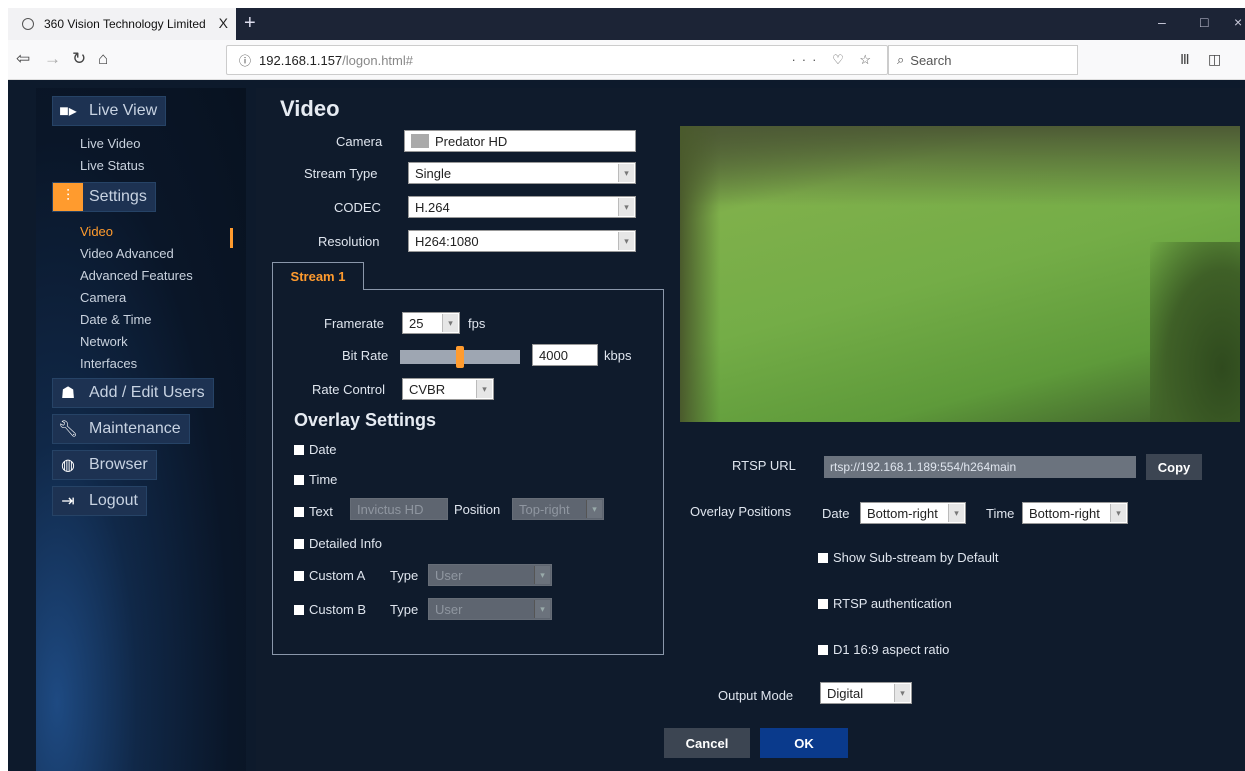 The height and width of the screenshot is (771, 1245). I want to click on bitrate-input: 4000, so click(565, 355).